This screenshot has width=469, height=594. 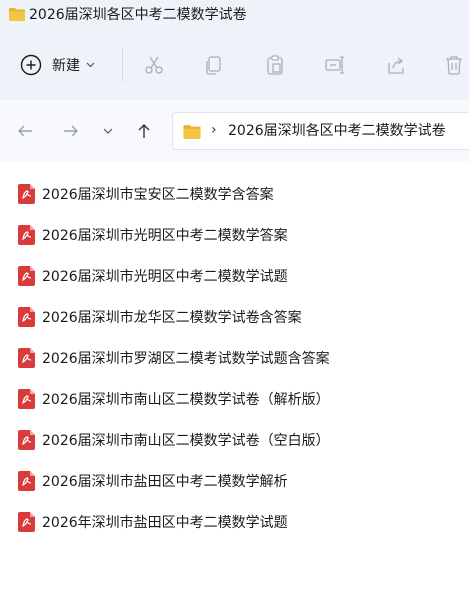 I want to click on file-item: 2026届深圳市龙华区二模数学试卷含答案, so click(x=160, y=317).